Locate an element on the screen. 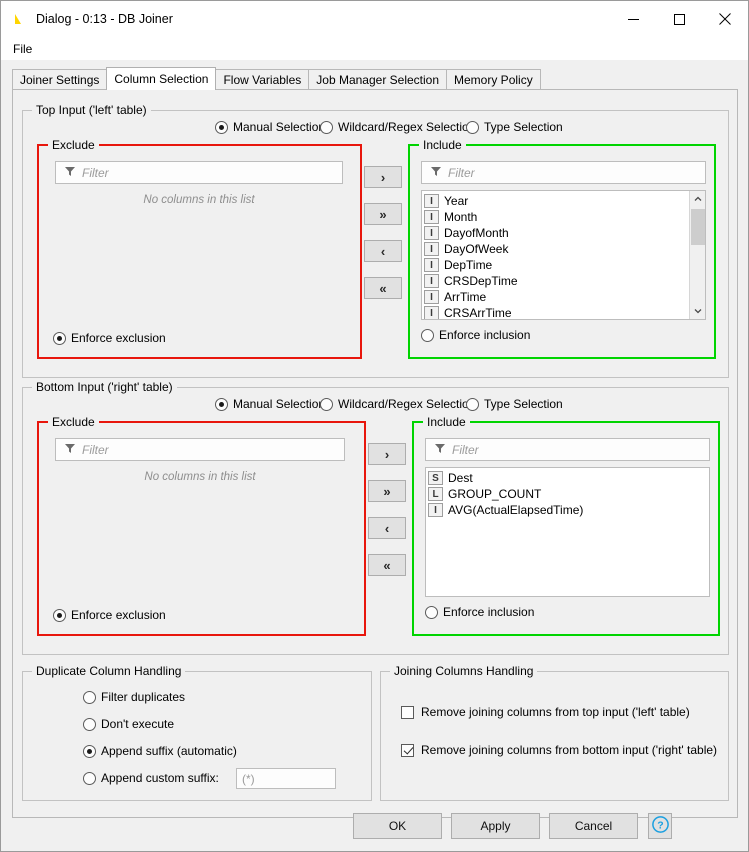 This screenshot has height=852, width=749. menu-item-file: File is located at coordinates (22, 49).